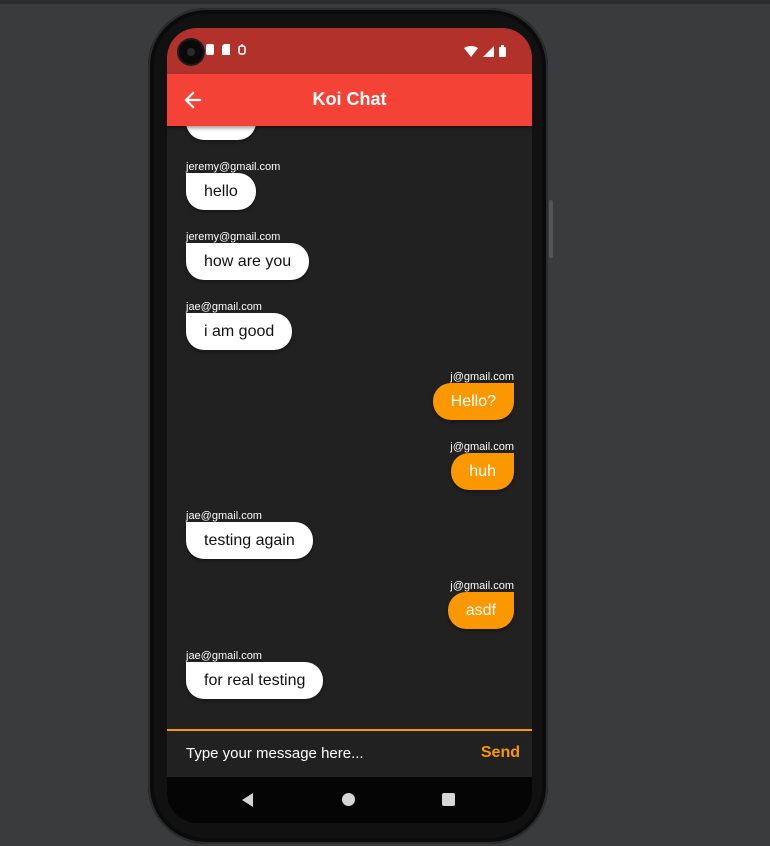 This screenshot has width=770, height=846. What do you see at coordinates (473, 401) in the screenshot?
I see `message-bubble: Hello?` at bounding box center [473, 401].